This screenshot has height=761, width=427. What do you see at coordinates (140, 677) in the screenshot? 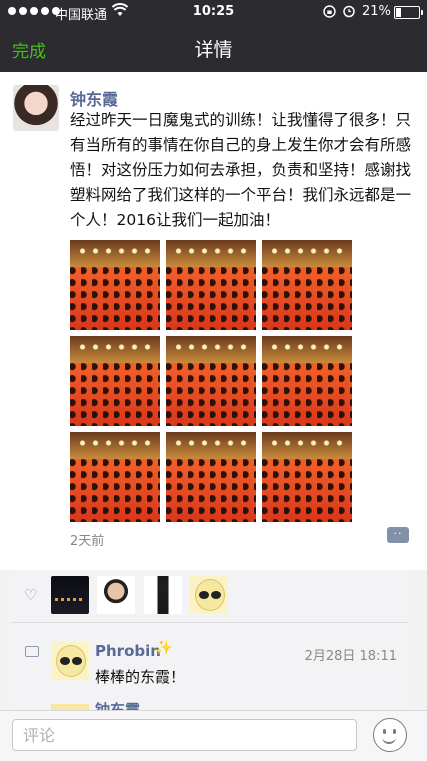
I see `comment-text: 棒棒的东霞！` at bounding box center [140, 677].